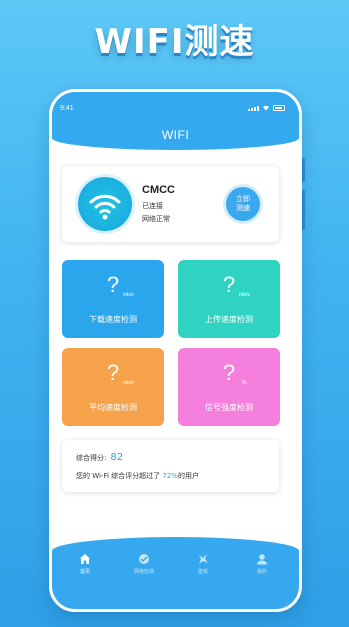 This screenshot has height=627, width=349. I want to click on upload-speed-tile: ? mb/s 上传速度检测, so click(229, 299).